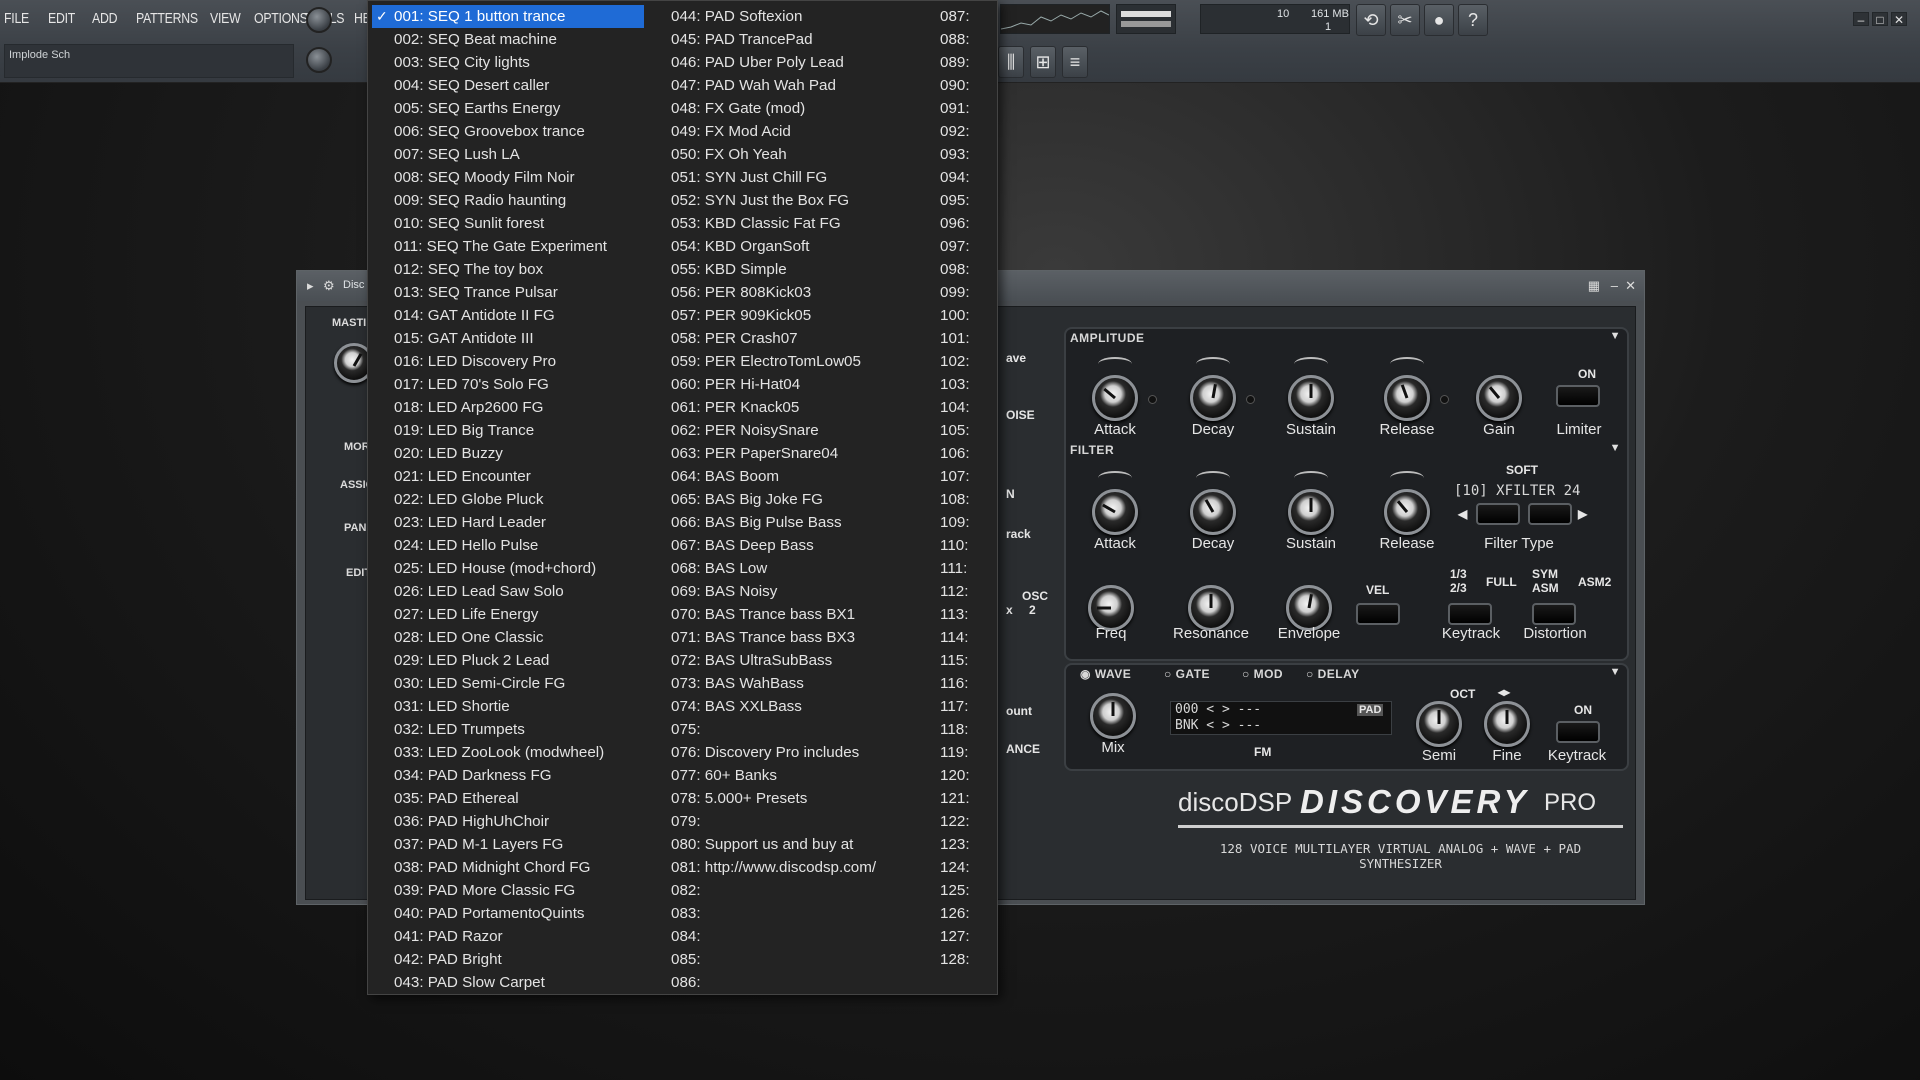 Image resolution: width=1920 pixels, height=1080 pixels. Describe the element at coordinates (519, 269) in the screenshot. I see `preset-item: 012: SEQ The toy box` at that location.